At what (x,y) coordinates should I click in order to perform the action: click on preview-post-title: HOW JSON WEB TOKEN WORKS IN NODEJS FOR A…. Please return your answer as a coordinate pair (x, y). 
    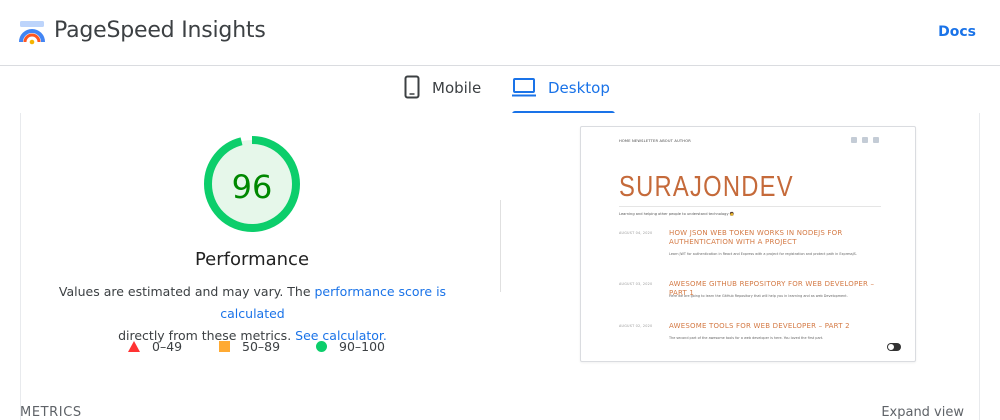
    Looking at the image, I should click on (756, 237).